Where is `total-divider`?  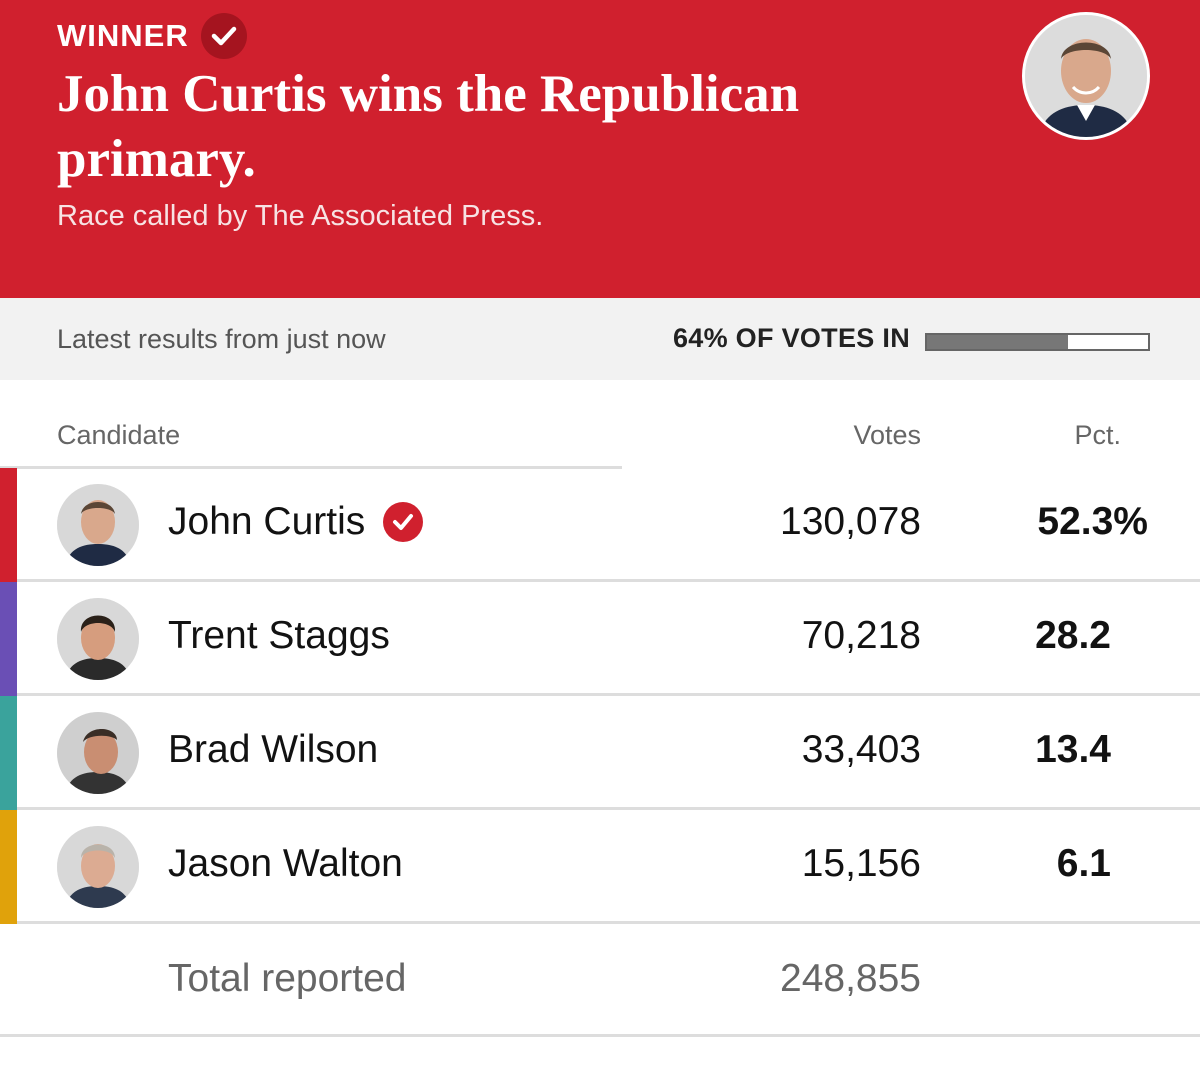 total-divider is located at coordinates (600, 1035).